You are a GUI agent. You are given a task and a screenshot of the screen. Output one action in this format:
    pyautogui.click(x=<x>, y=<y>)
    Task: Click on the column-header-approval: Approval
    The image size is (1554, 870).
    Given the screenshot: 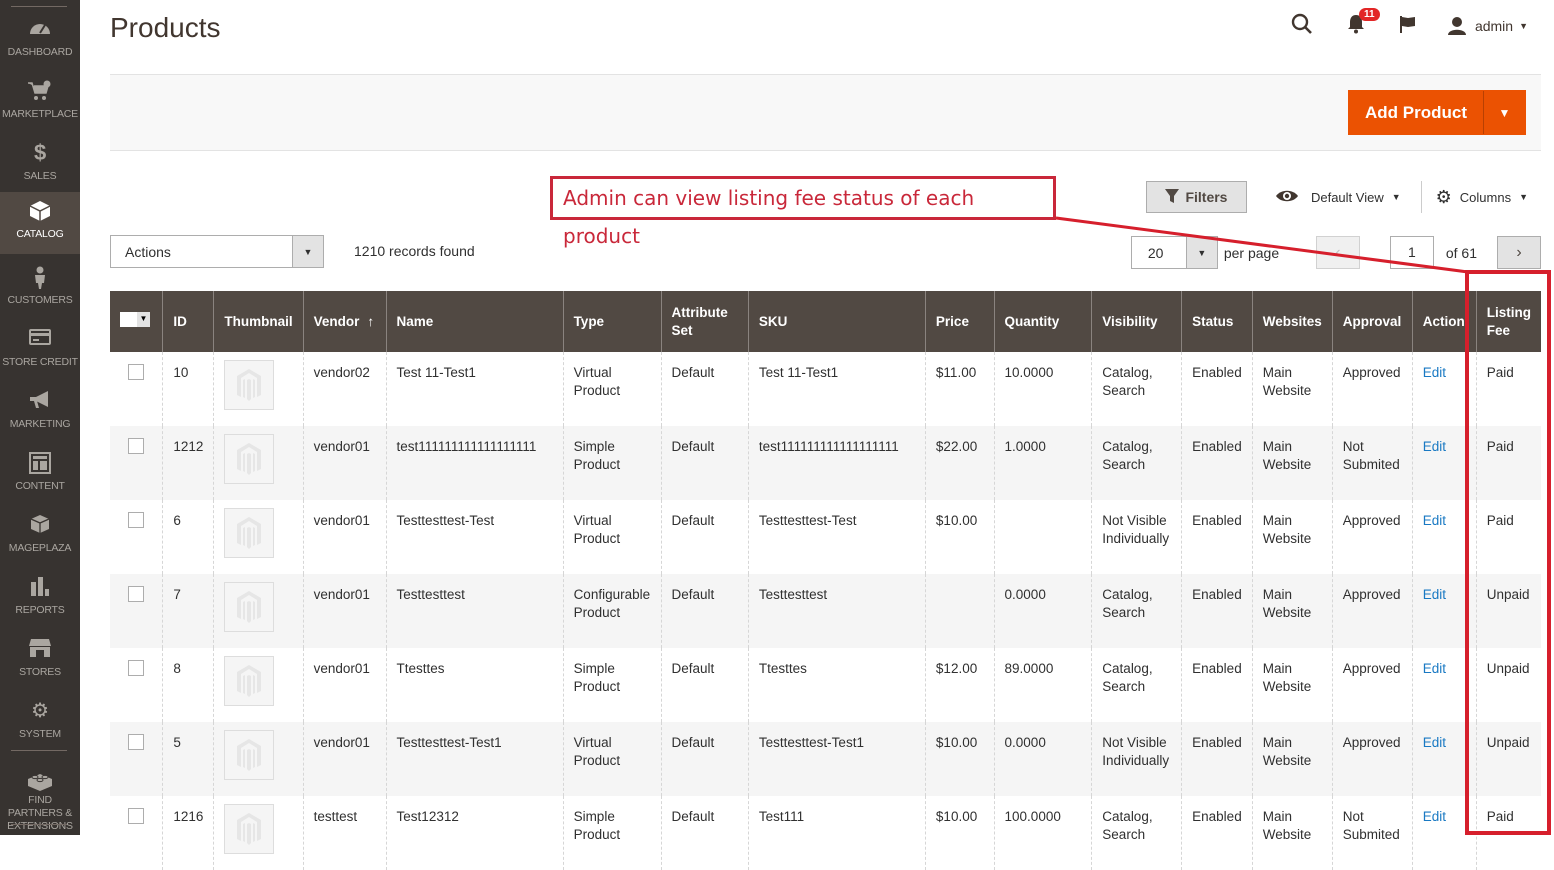 What is the action you would take?
    pyautogui.click(x=1372, y=321)
    